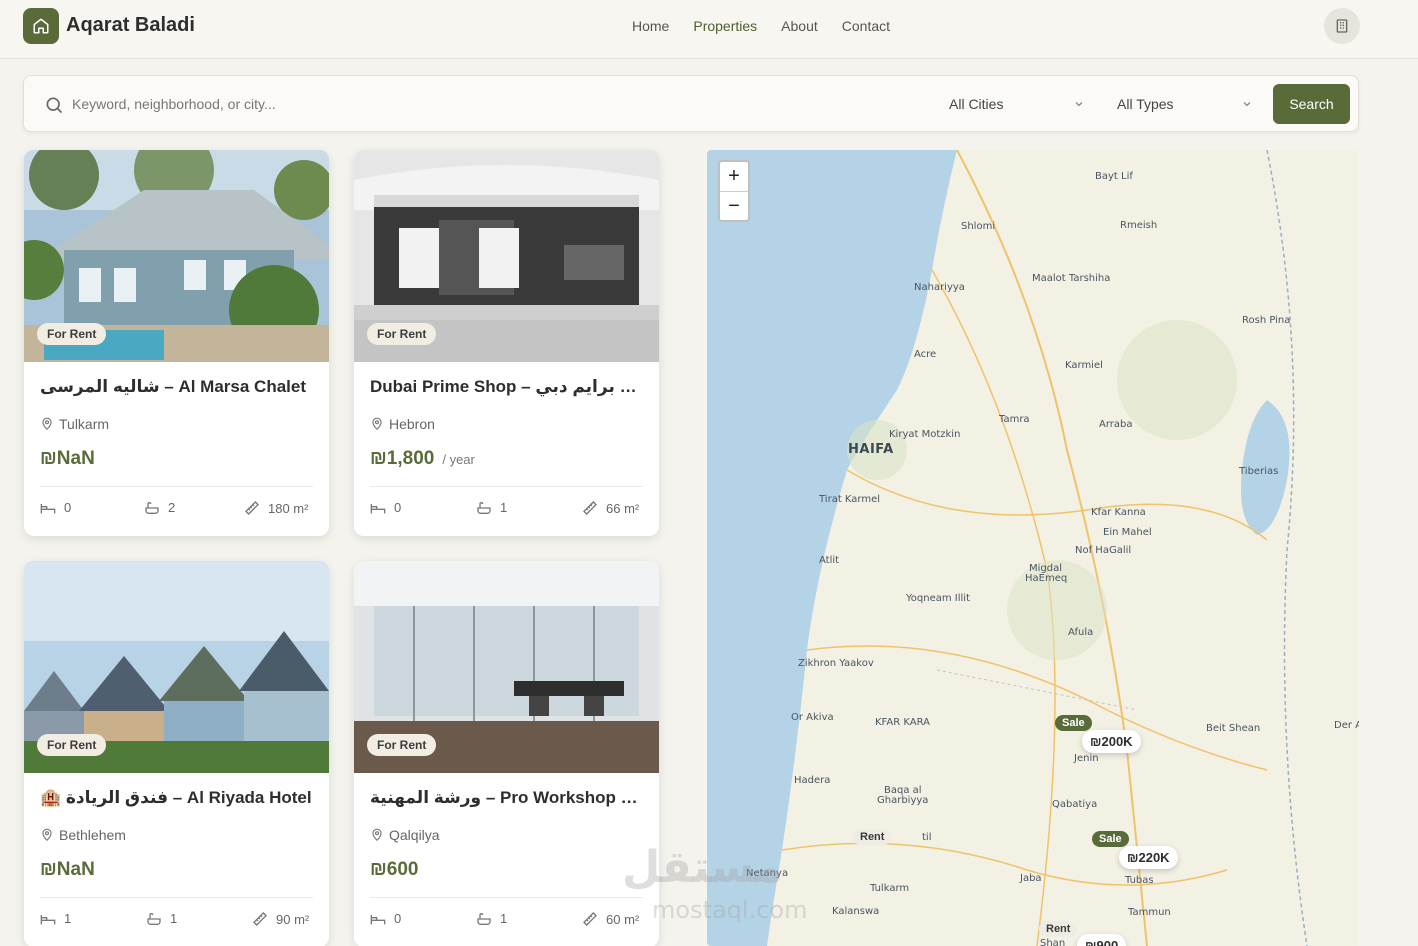  What do you see at coordinates (74, 424) in the screenshot?
I see `property-location: Tulkarm` at bounding box center [74, 424].